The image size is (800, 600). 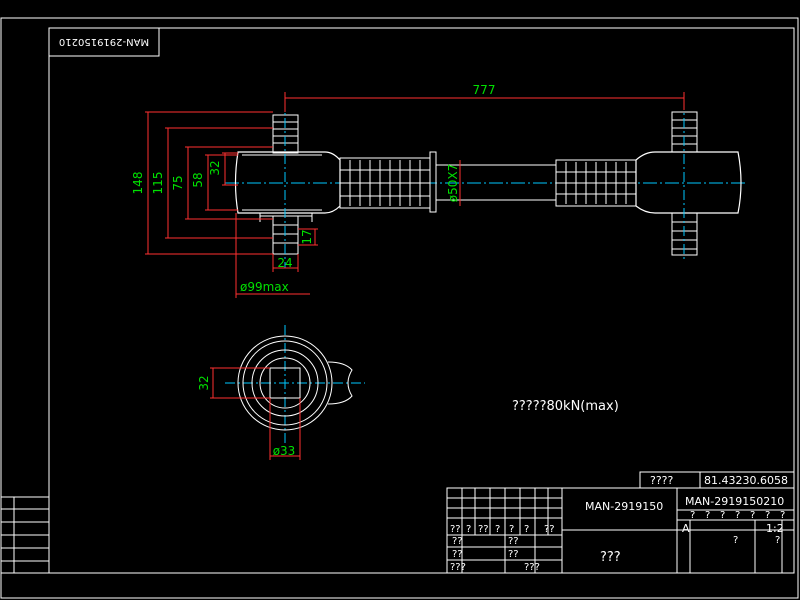 What do you see at coordinates (497, 529) in the screenshot?
I see `tb-q-h4: ?` at bounding box center [497, 529].